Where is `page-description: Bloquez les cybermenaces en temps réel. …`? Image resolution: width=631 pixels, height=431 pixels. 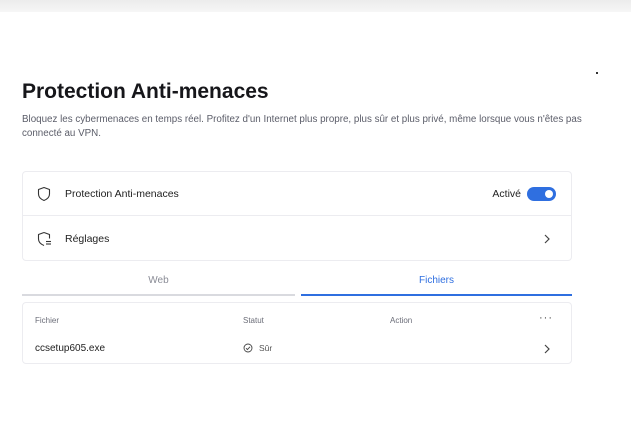
page-description: Bloquez les cybermenaces en temps réel. … is located at coordinates (302, 126).